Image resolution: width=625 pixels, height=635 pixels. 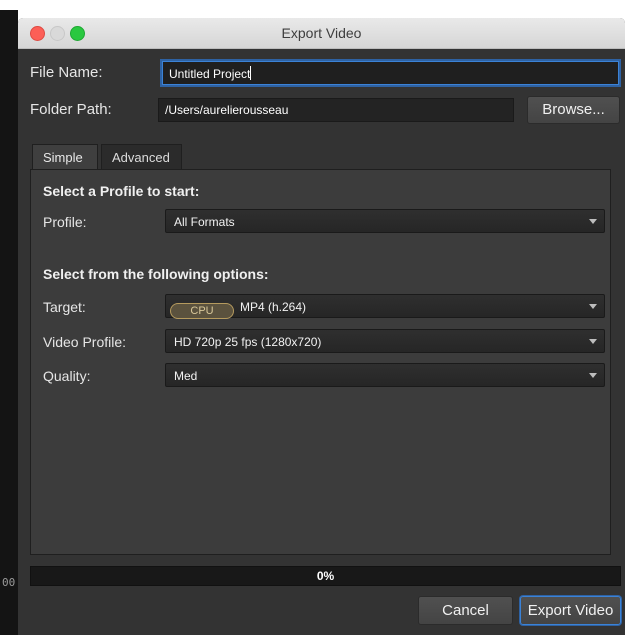 I want to click on video-profile-label: Video Profile:, so click(x=85, y=342).